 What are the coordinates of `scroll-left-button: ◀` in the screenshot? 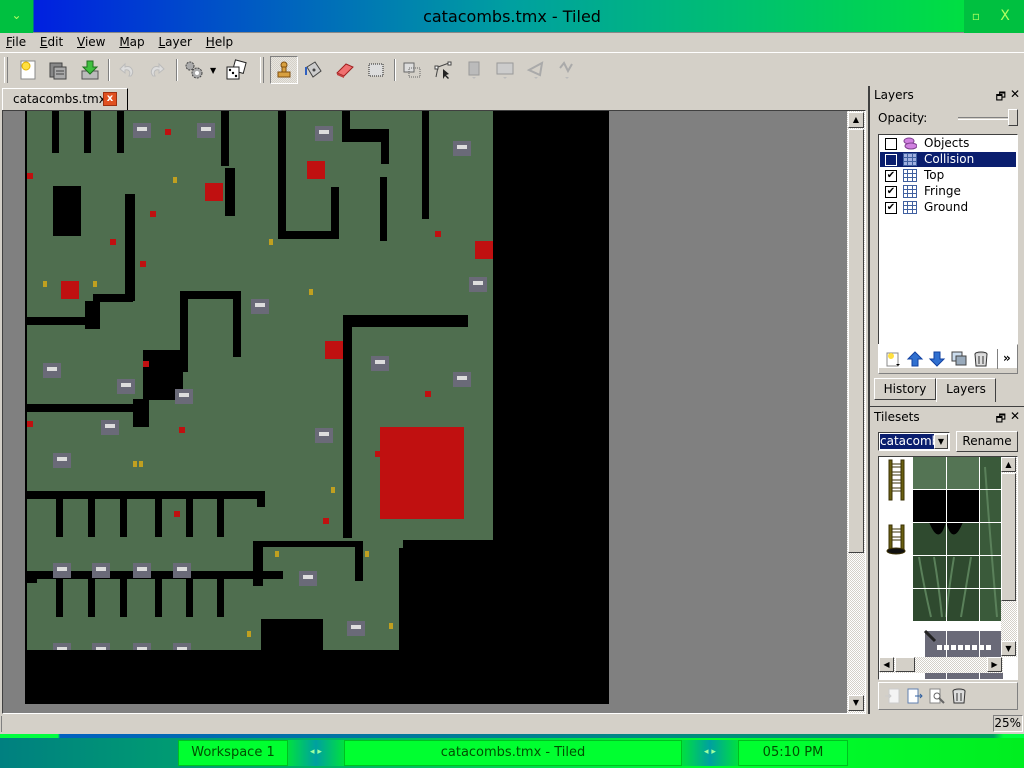 It's located at (886, 664).